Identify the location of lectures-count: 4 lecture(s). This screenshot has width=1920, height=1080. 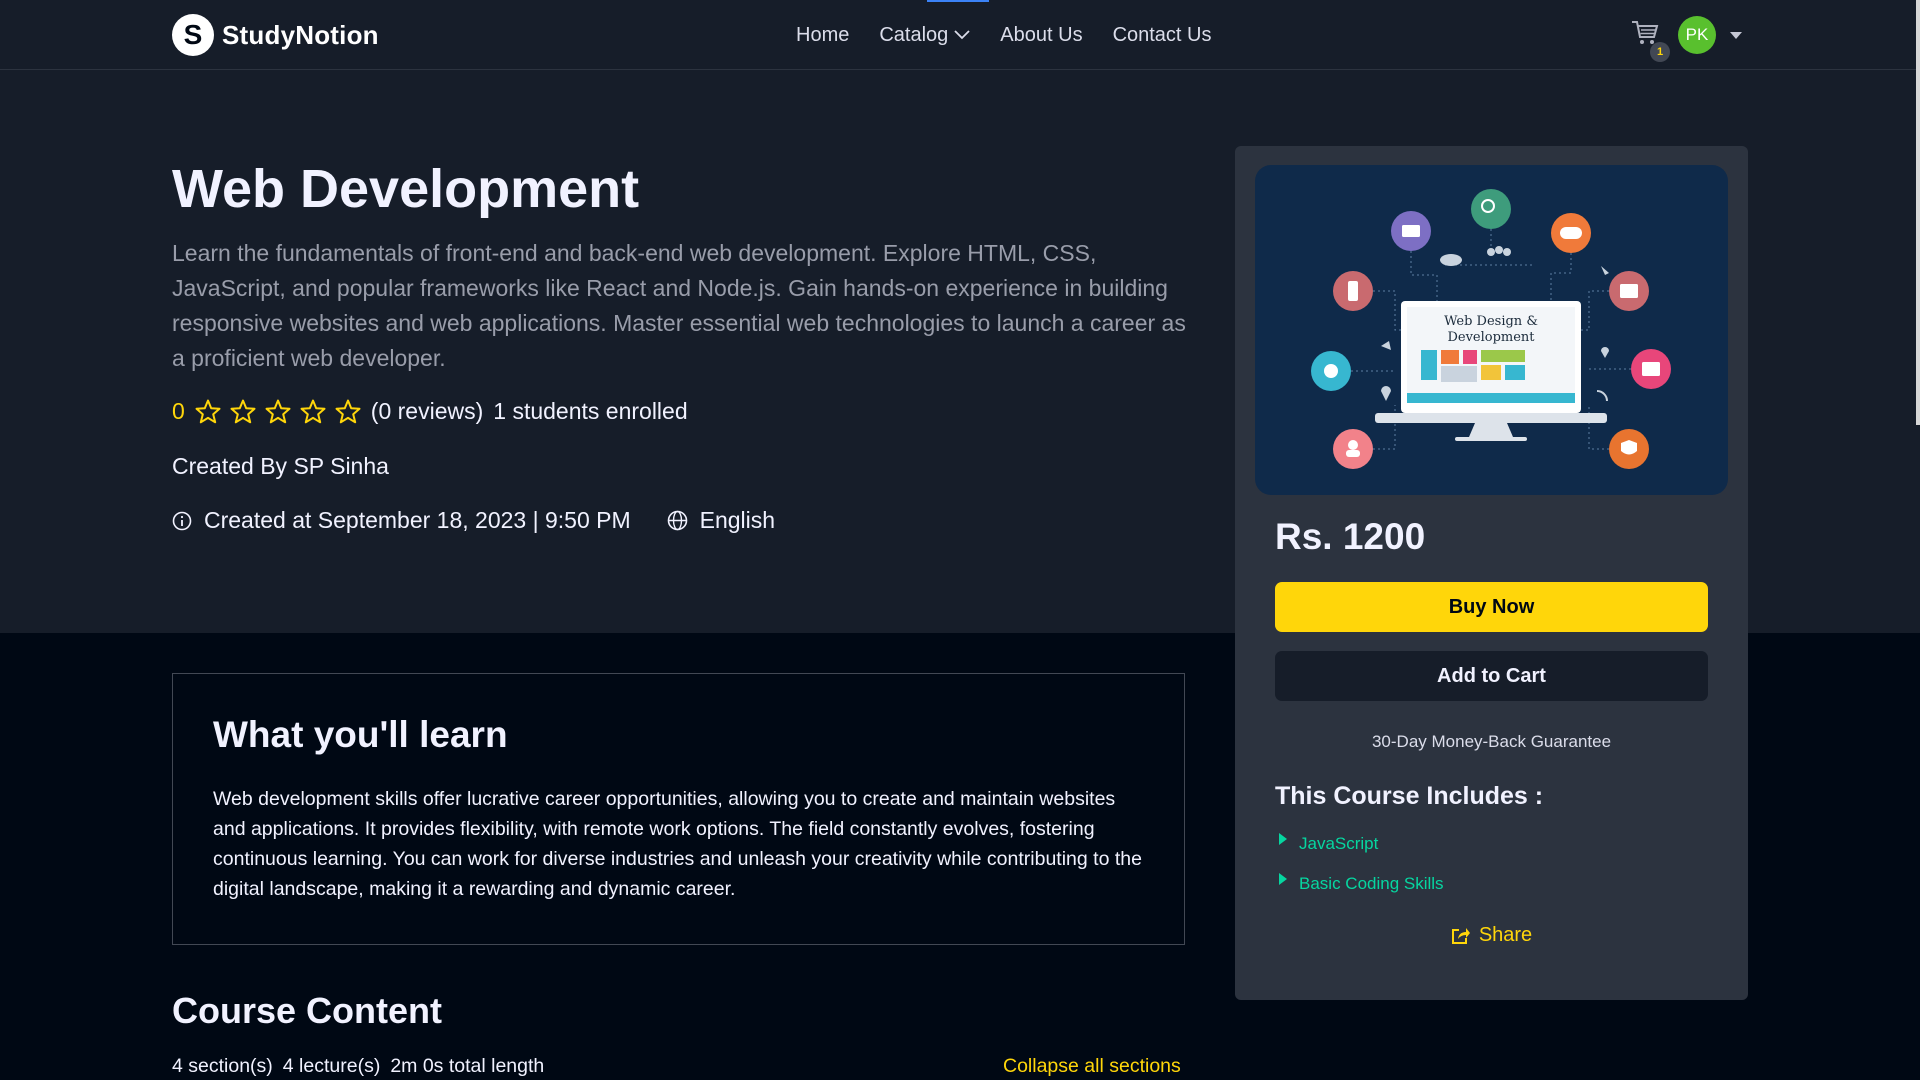
(331, 1066).